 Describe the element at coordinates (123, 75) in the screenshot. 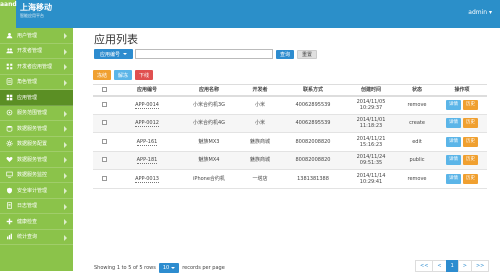

I see `thaw-button: 解冻` at that location.